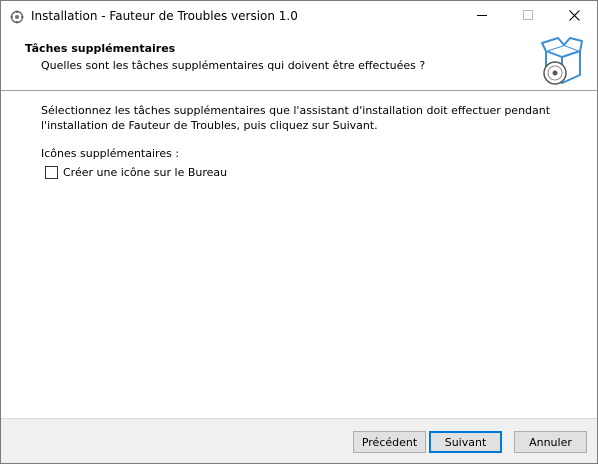 The height and width of the screenshot is (464, 598). What do you see at coordinates (389, 442) in the screenshot?
I see `back-button: Précédent` at bounding box center [389, 442].